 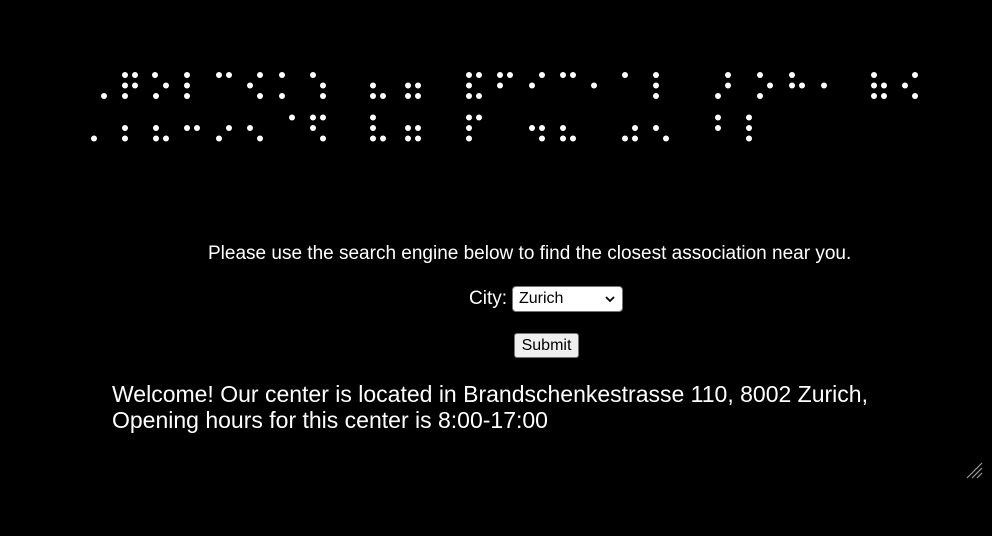 I want to click on chevron-down-icon, so click(x=610, y=299).